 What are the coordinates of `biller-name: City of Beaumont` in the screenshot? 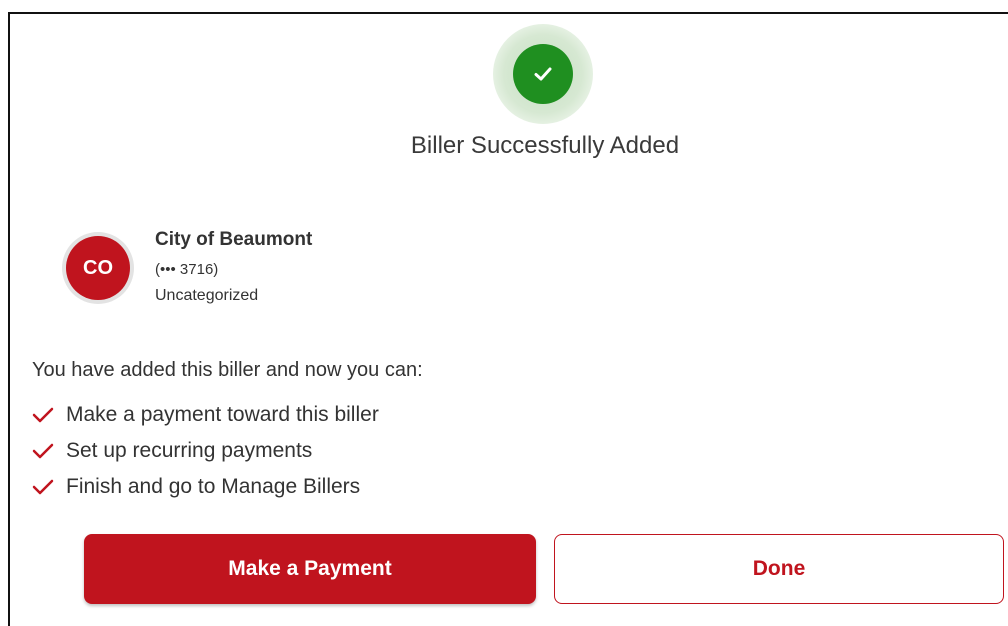 It's located at (234, 239).